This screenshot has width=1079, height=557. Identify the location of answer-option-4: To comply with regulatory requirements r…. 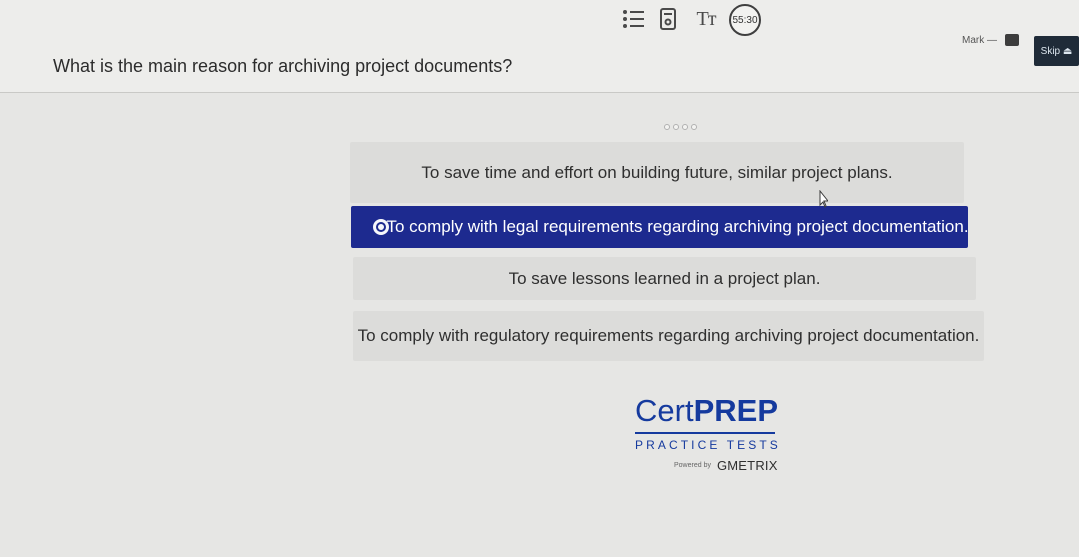
(668, 336).